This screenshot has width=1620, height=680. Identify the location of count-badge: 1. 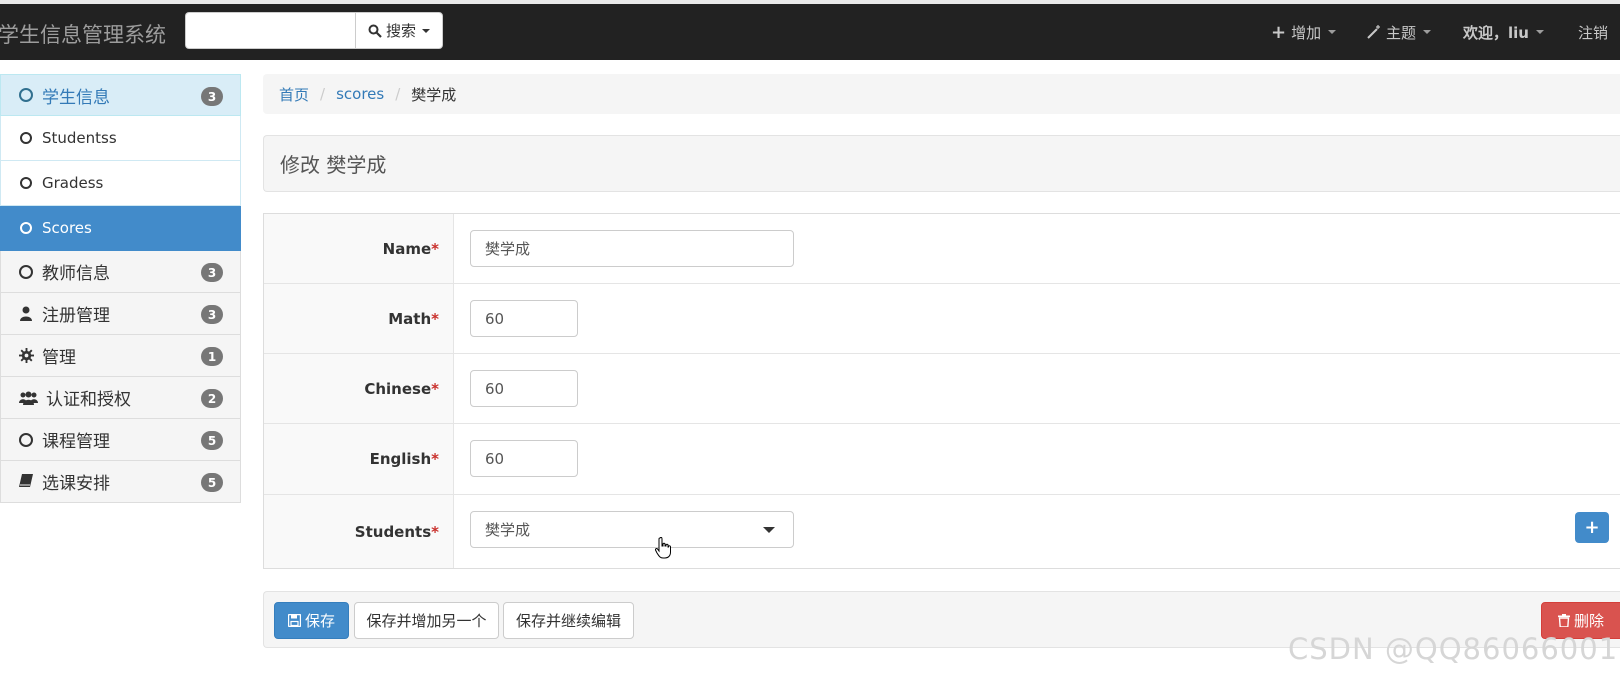
(212, 356).